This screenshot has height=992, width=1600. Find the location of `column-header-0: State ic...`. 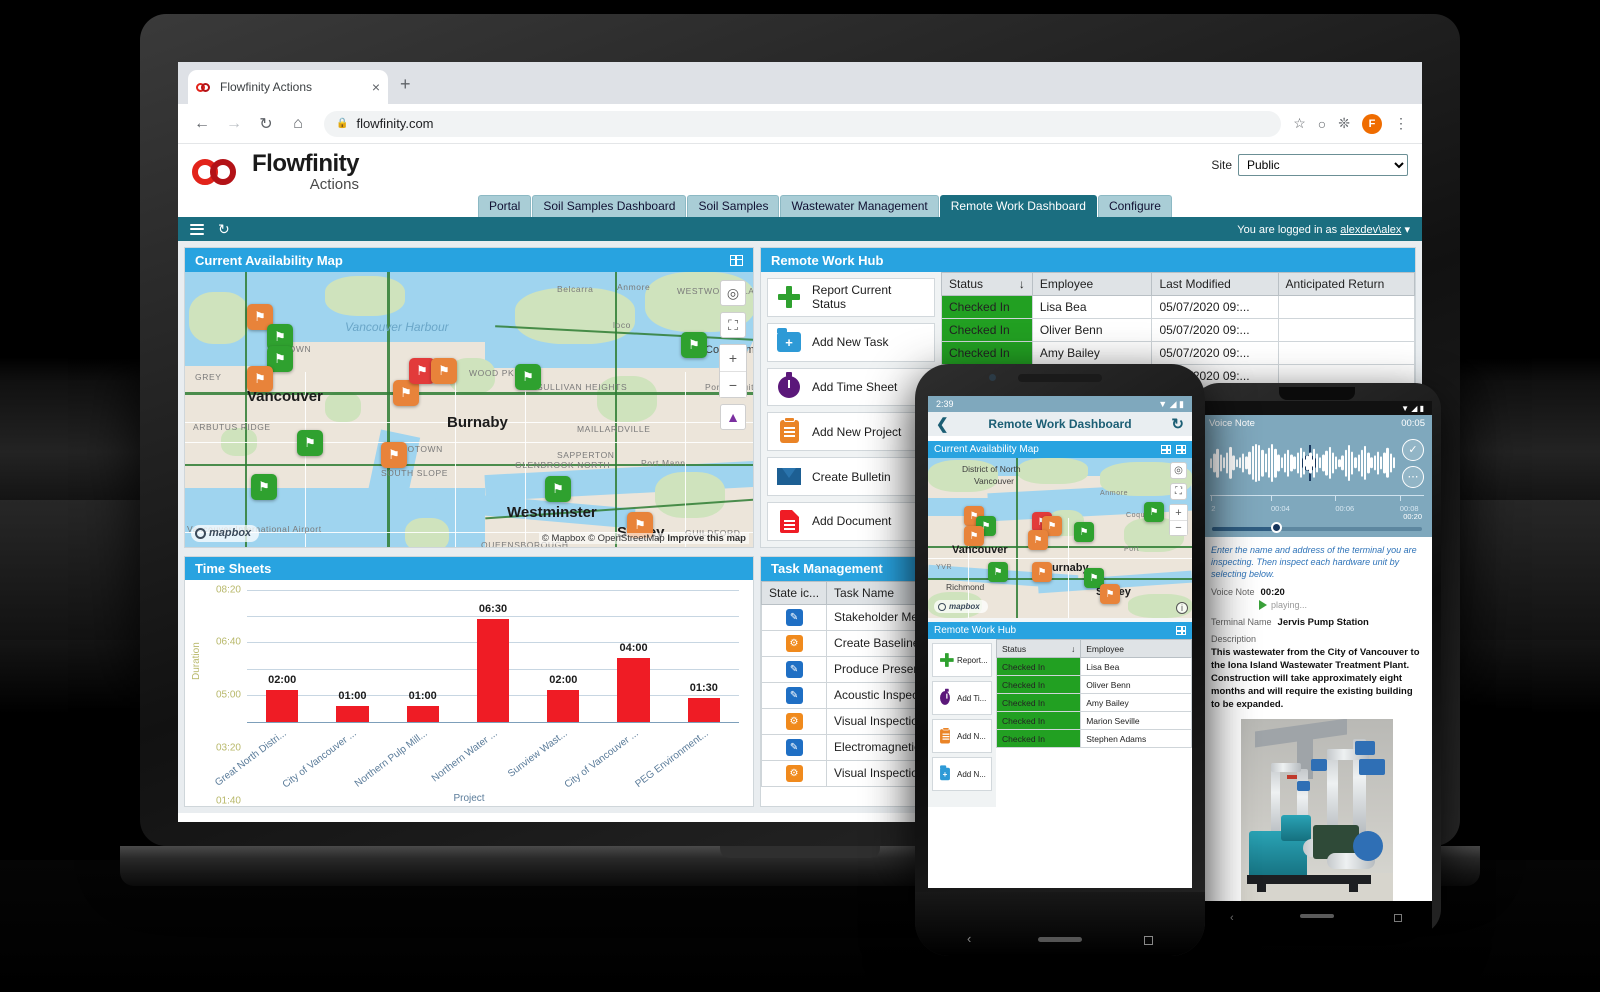

column-header-0: State ic... is located at coordinates (794, 592).